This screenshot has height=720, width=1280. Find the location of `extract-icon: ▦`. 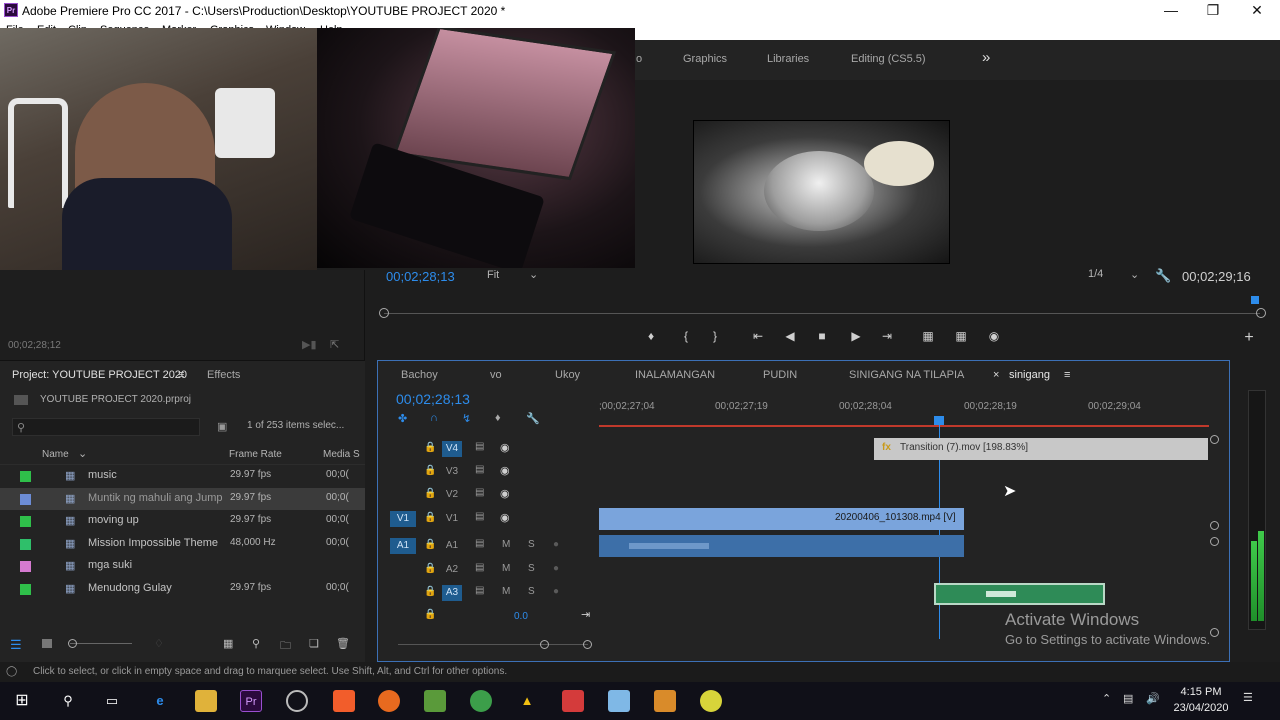

extract-icon: ▦ is located at coordinates (961, 336).